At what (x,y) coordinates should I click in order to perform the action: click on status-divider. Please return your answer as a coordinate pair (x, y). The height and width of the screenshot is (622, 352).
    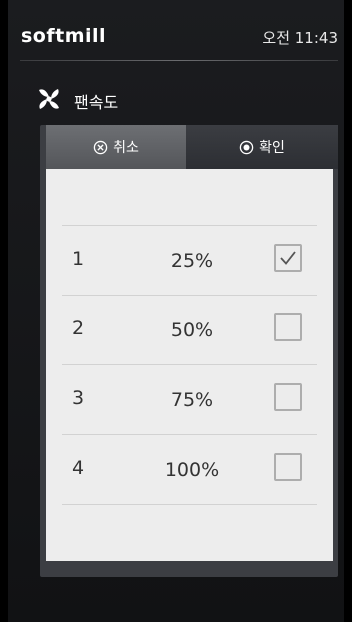
    Looking at the image, I should click on (179, 60).